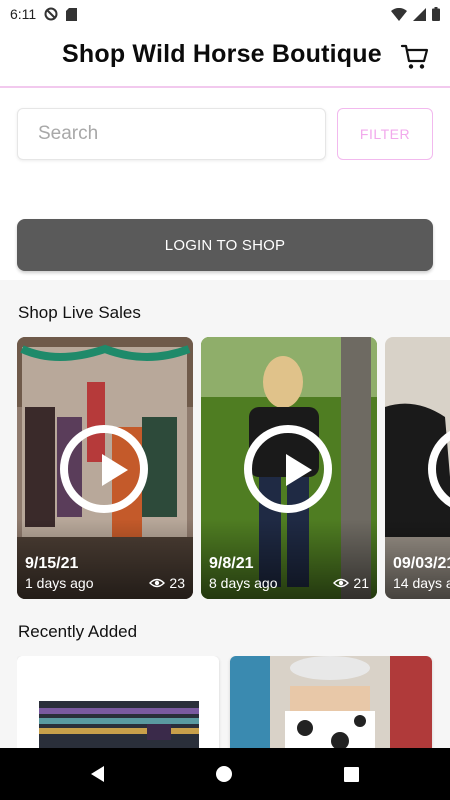  I want to click on search-row: FILTER, so click(225, 134).